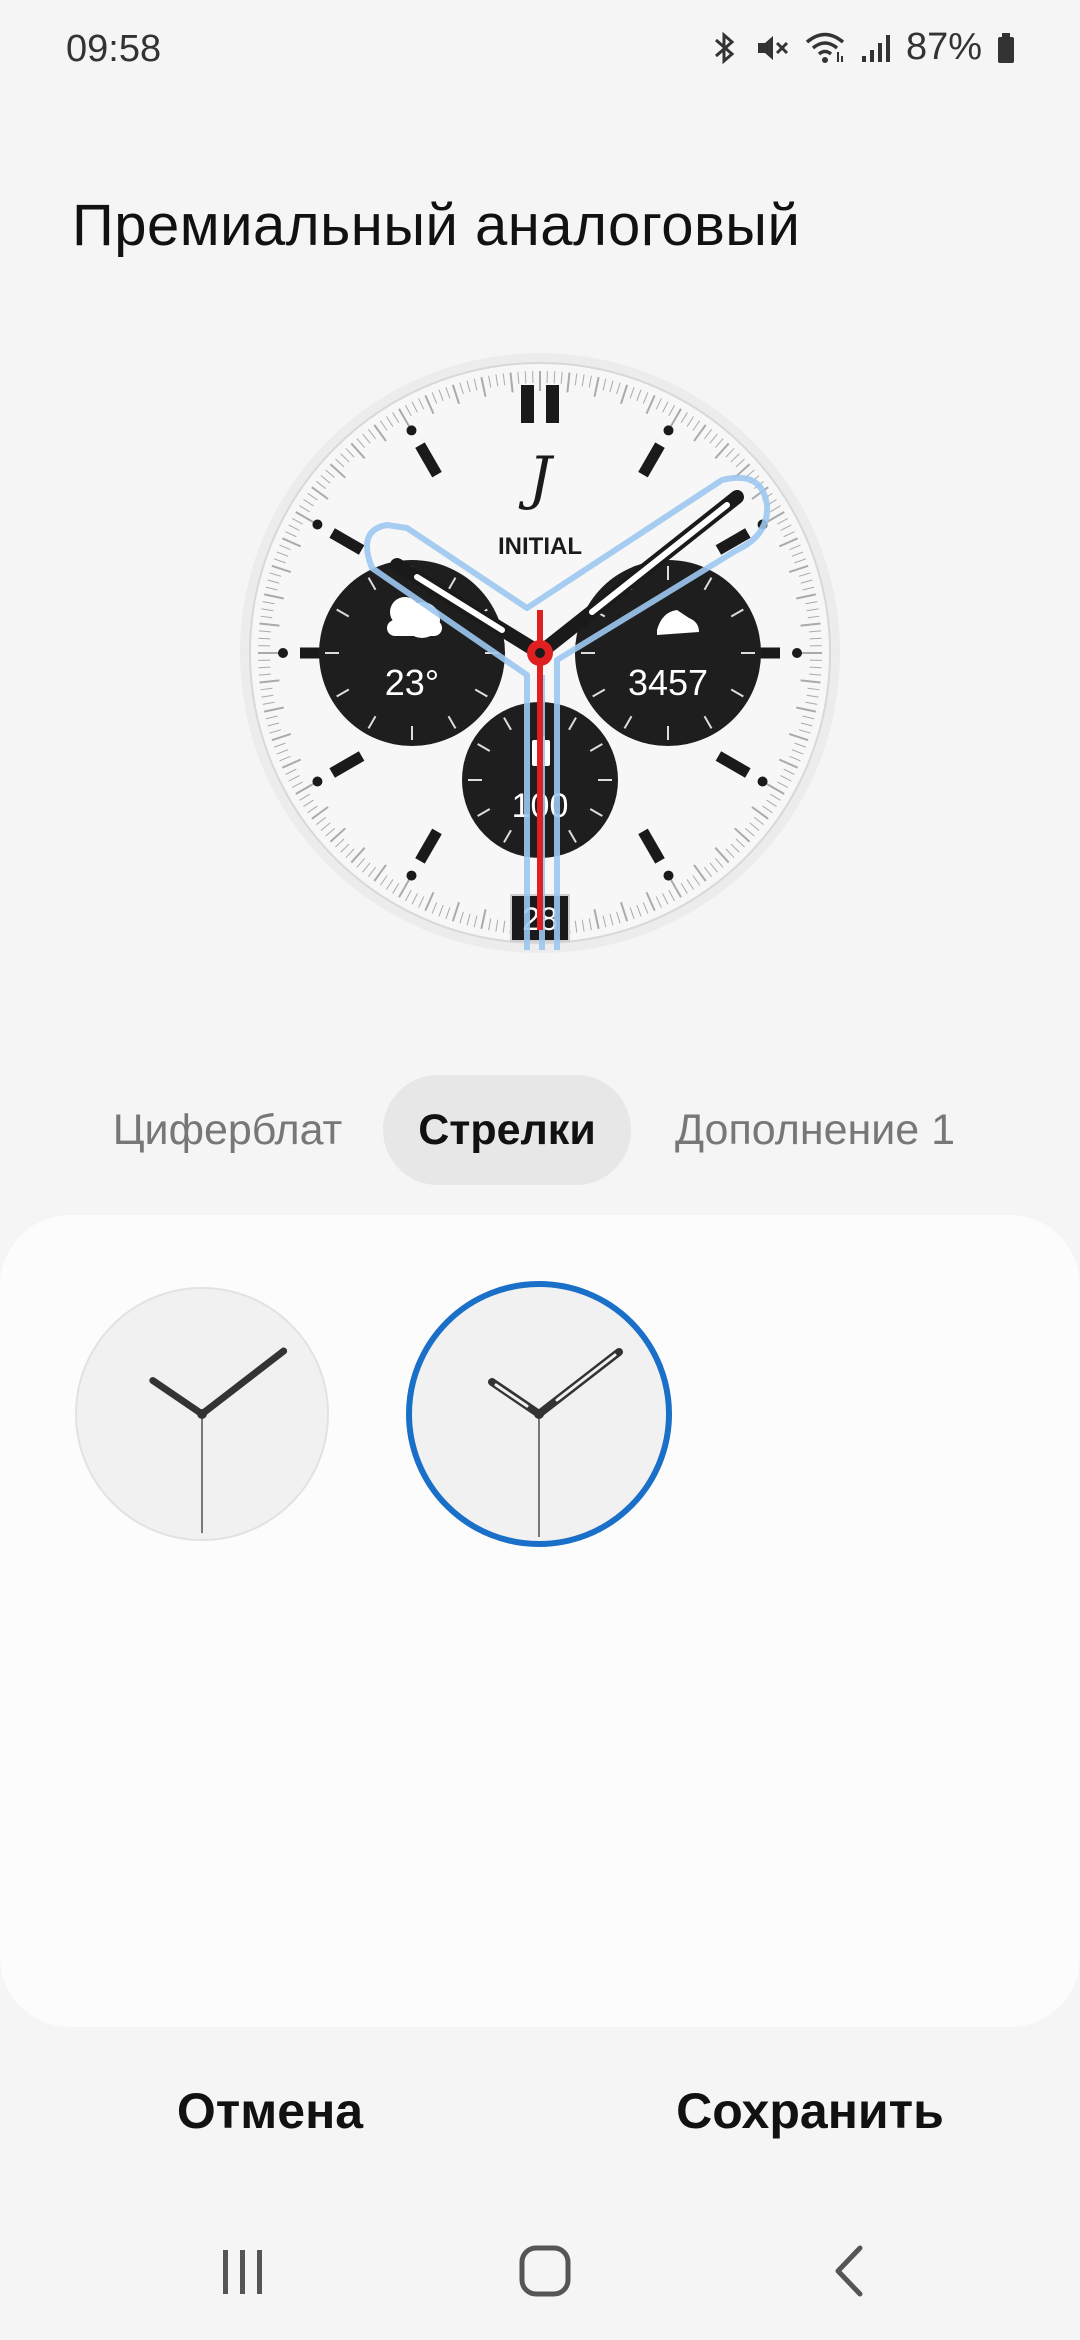 The width and height of the screenshot is (1080, 2340). What do you see at coordinates (412, 653) in the screenshot?
I see `weather-subdial` at bounding box center [412, 653].